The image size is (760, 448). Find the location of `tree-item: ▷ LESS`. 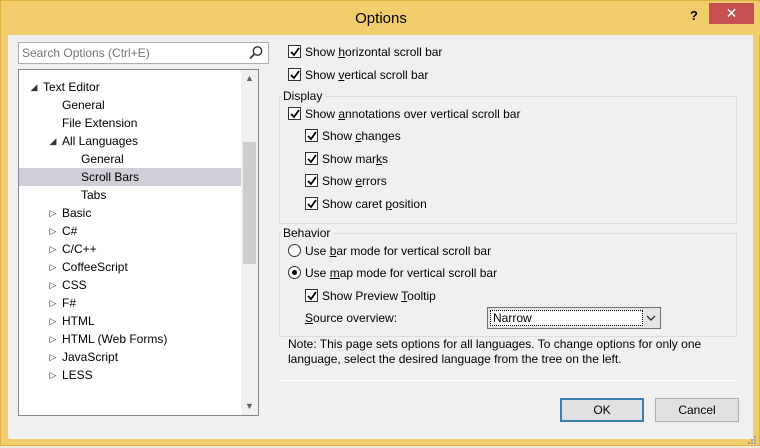

tree-item: ▷ LESS is located at coordinates (130, 375).